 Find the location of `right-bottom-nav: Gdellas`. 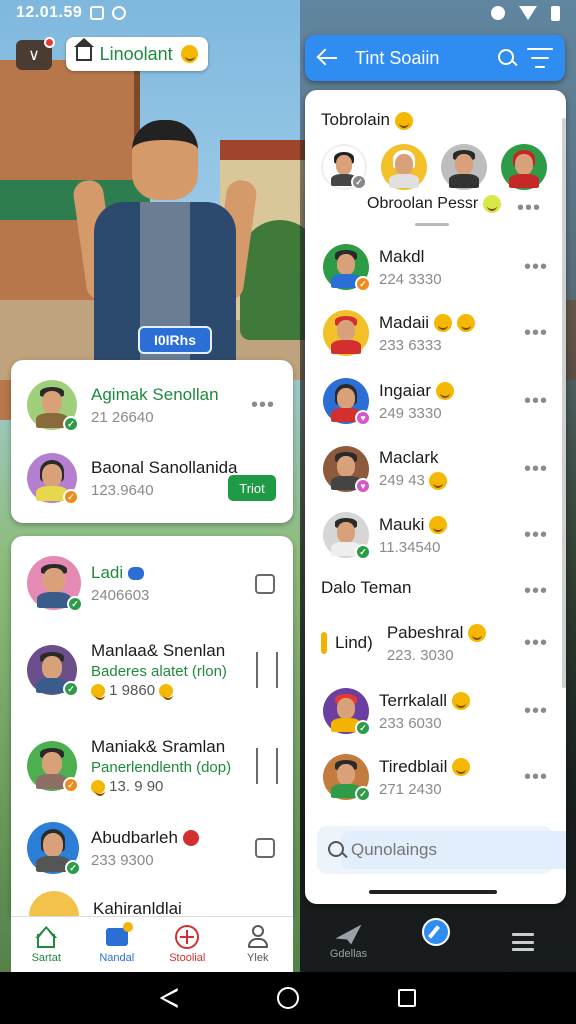

right-bottom-nav: Gdellas is located at coordinates (435, 942).